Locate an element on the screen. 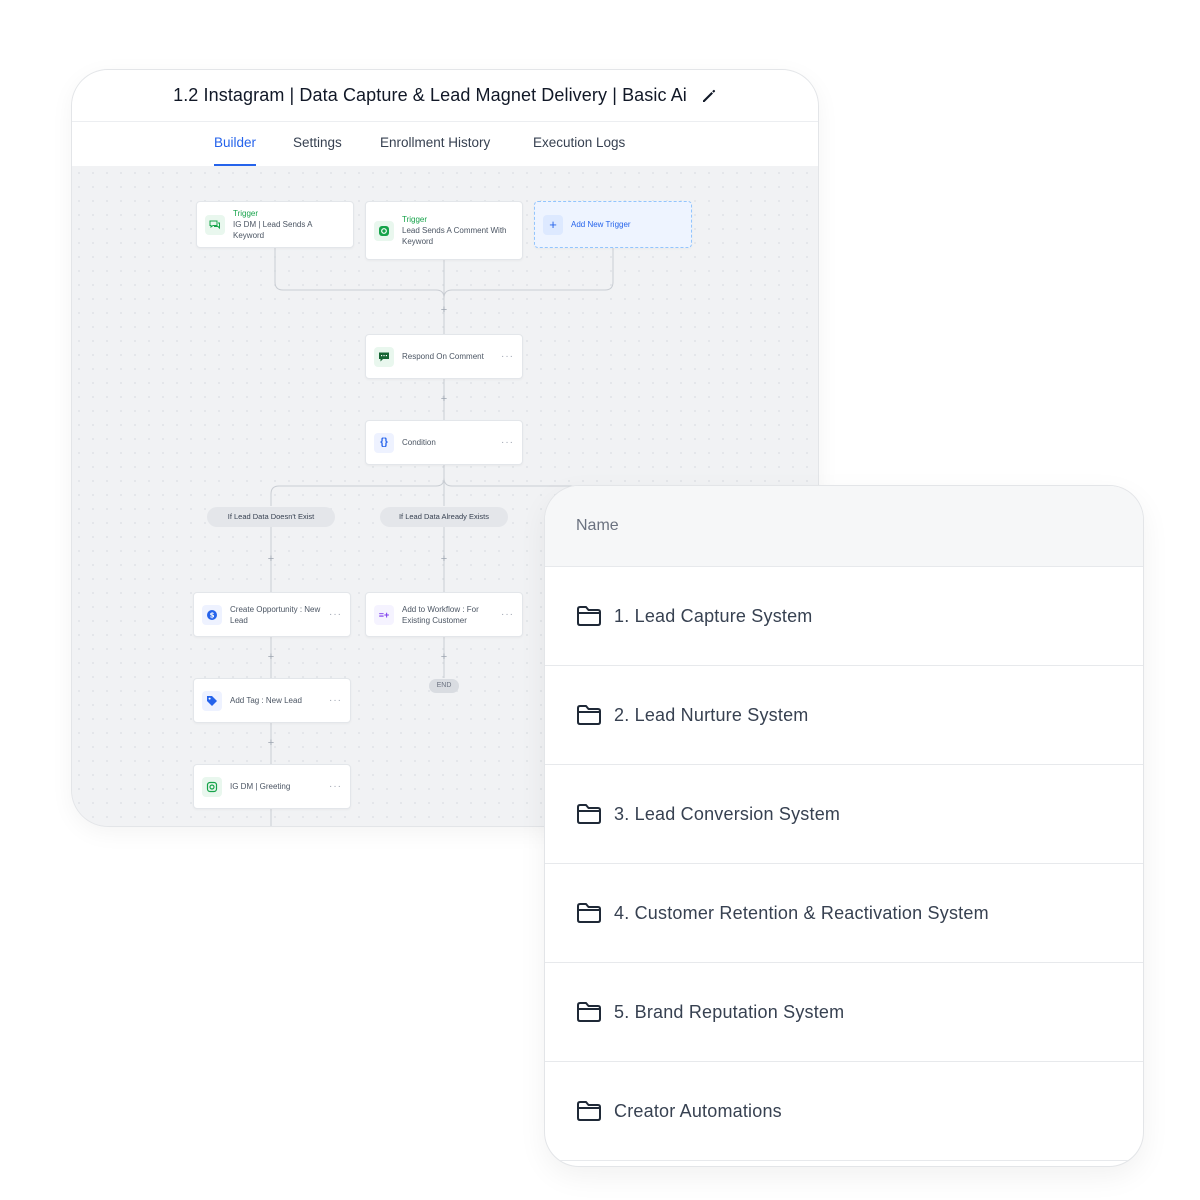  trigger-node-ig-dm: Trigger IG DM | Lead Sends A Keyword is located at coordinates (275, 224).